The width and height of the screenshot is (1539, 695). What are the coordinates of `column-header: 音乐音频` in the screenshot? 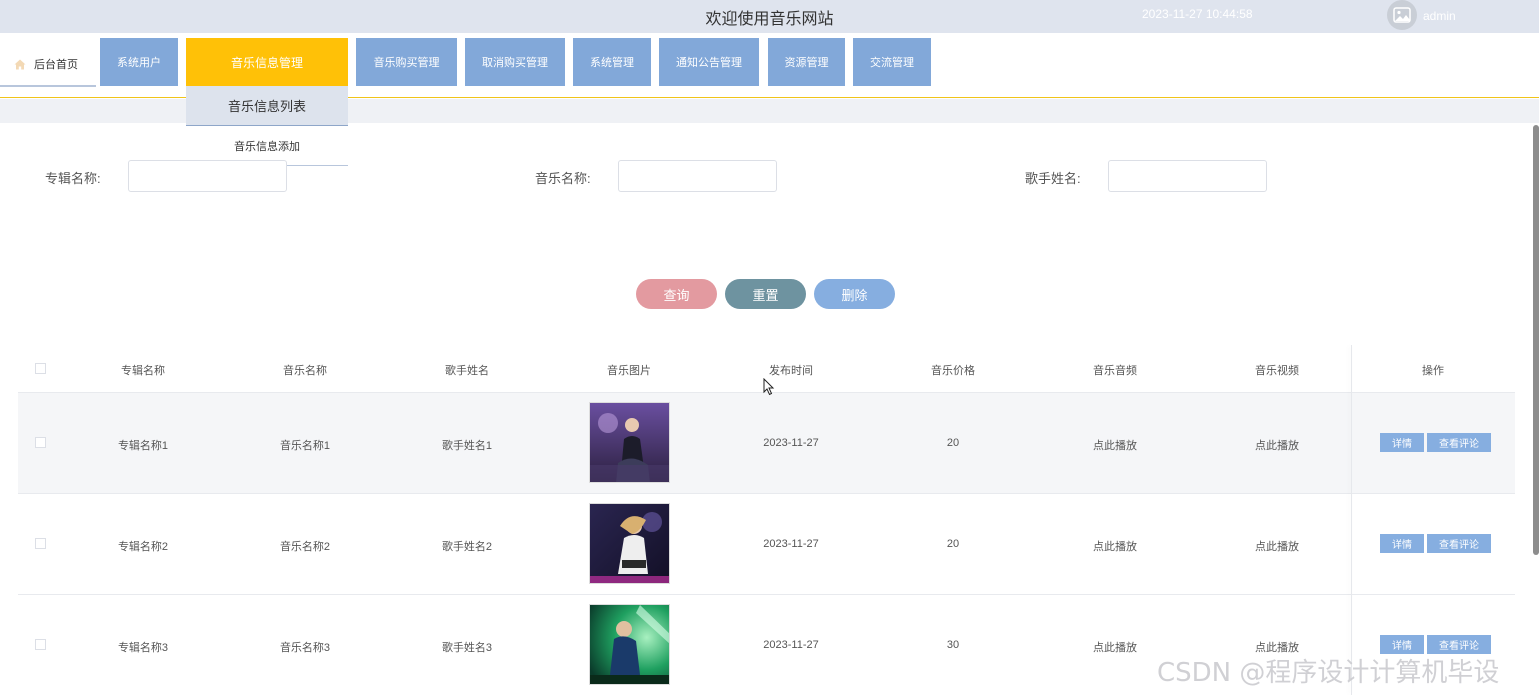 It's located at (1115, 371).